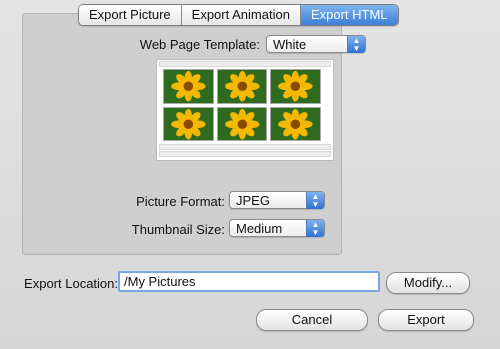 The width and height of the screenshot is (500, 349). What do you see at coordinates (245, 64) in the screenshot?
I see `preview-header-bar` at bounding box center [245, 64].